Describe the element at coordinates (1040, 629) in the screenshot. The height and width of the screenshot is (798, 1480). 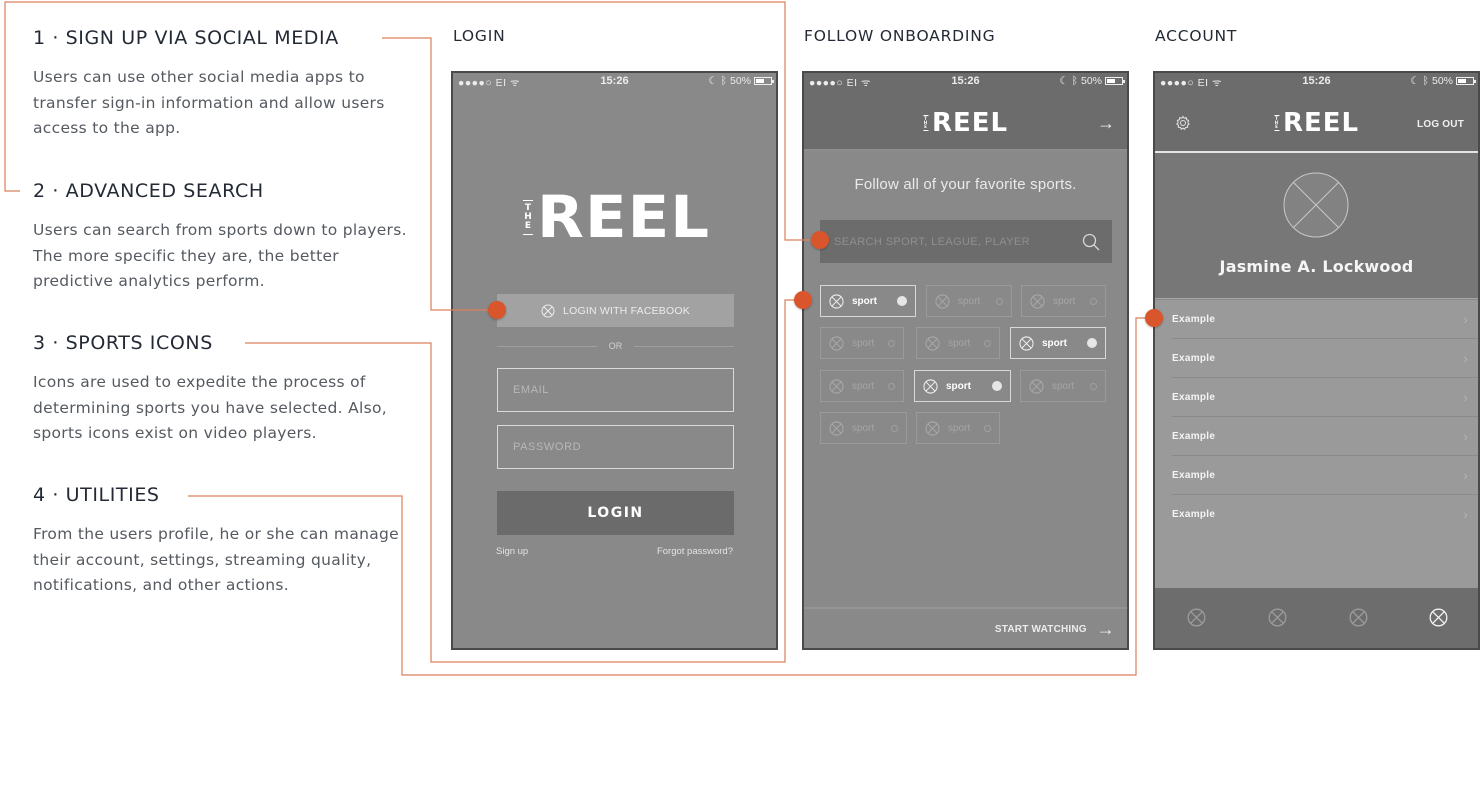
I see `start-watching-label: START WATCHING` at that location.